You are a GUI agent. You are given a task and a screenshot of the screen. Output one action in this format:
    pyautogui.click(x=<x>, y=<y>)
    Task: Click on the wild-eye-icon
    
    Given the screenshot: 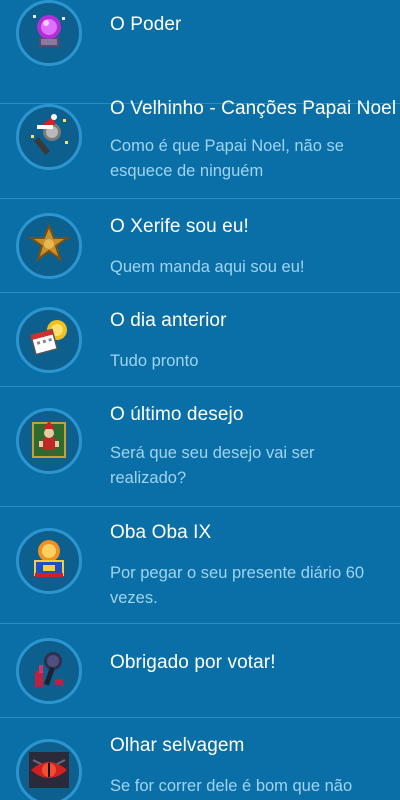 What is the action you would take?
    pyautogui.click(x=49, y=772)
    